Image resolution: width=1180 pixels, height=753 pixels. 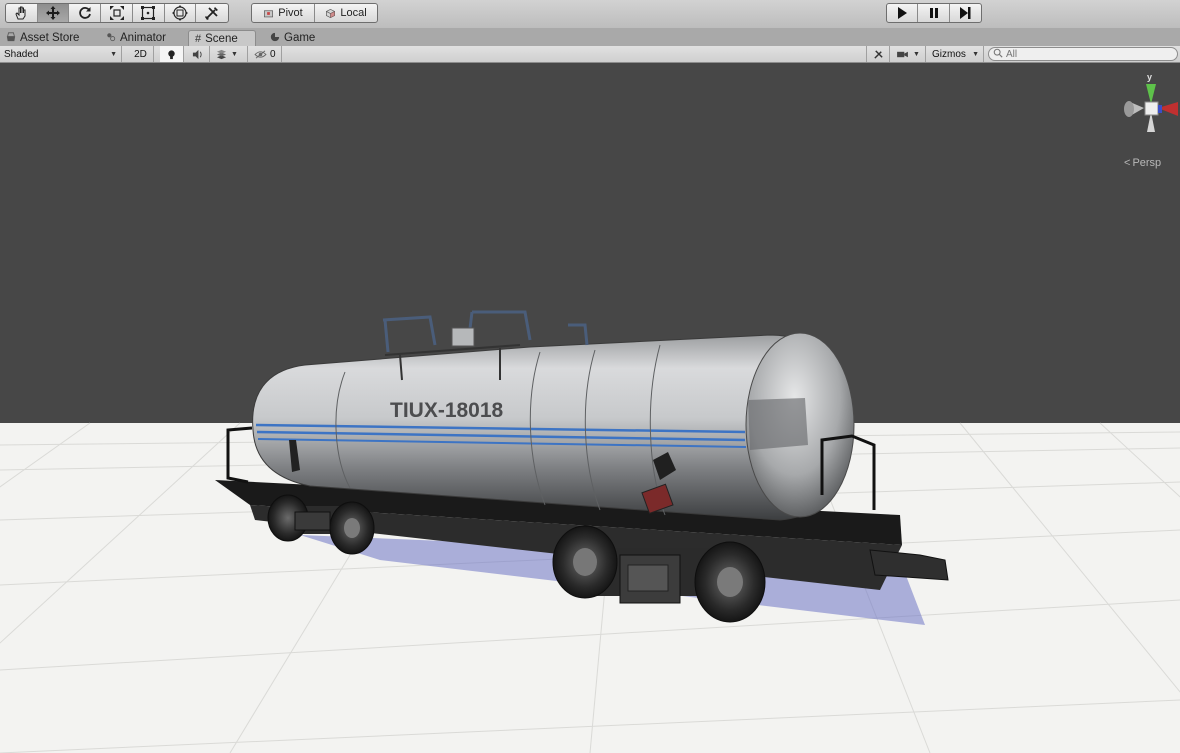 I want to click on custom-tool-button, so click(x=212, y=13).